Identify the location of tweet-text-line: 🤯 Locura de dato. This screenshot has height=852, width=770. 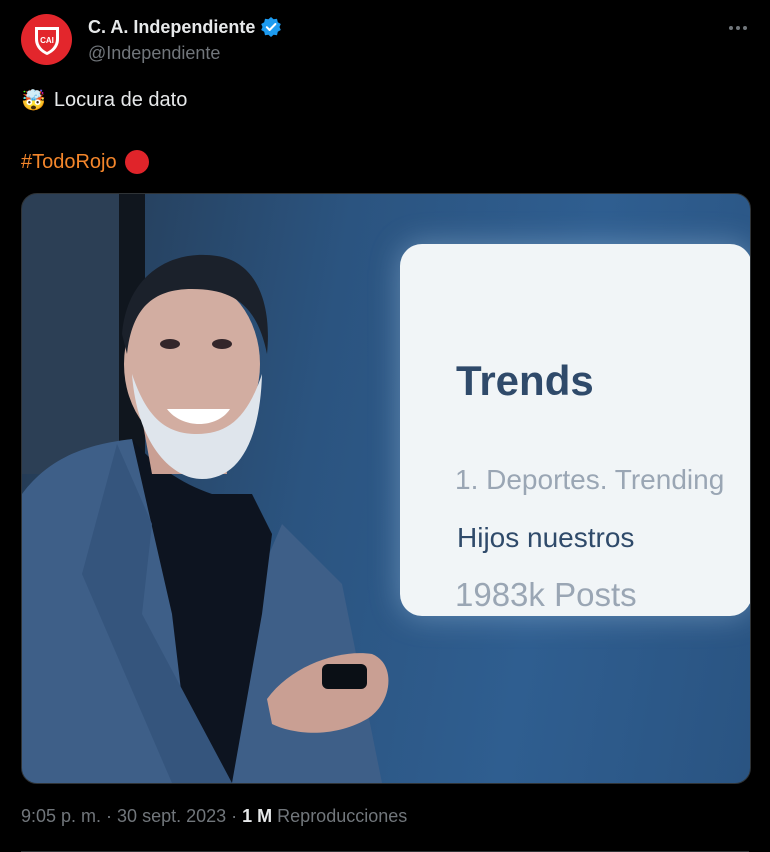
(104, 100).